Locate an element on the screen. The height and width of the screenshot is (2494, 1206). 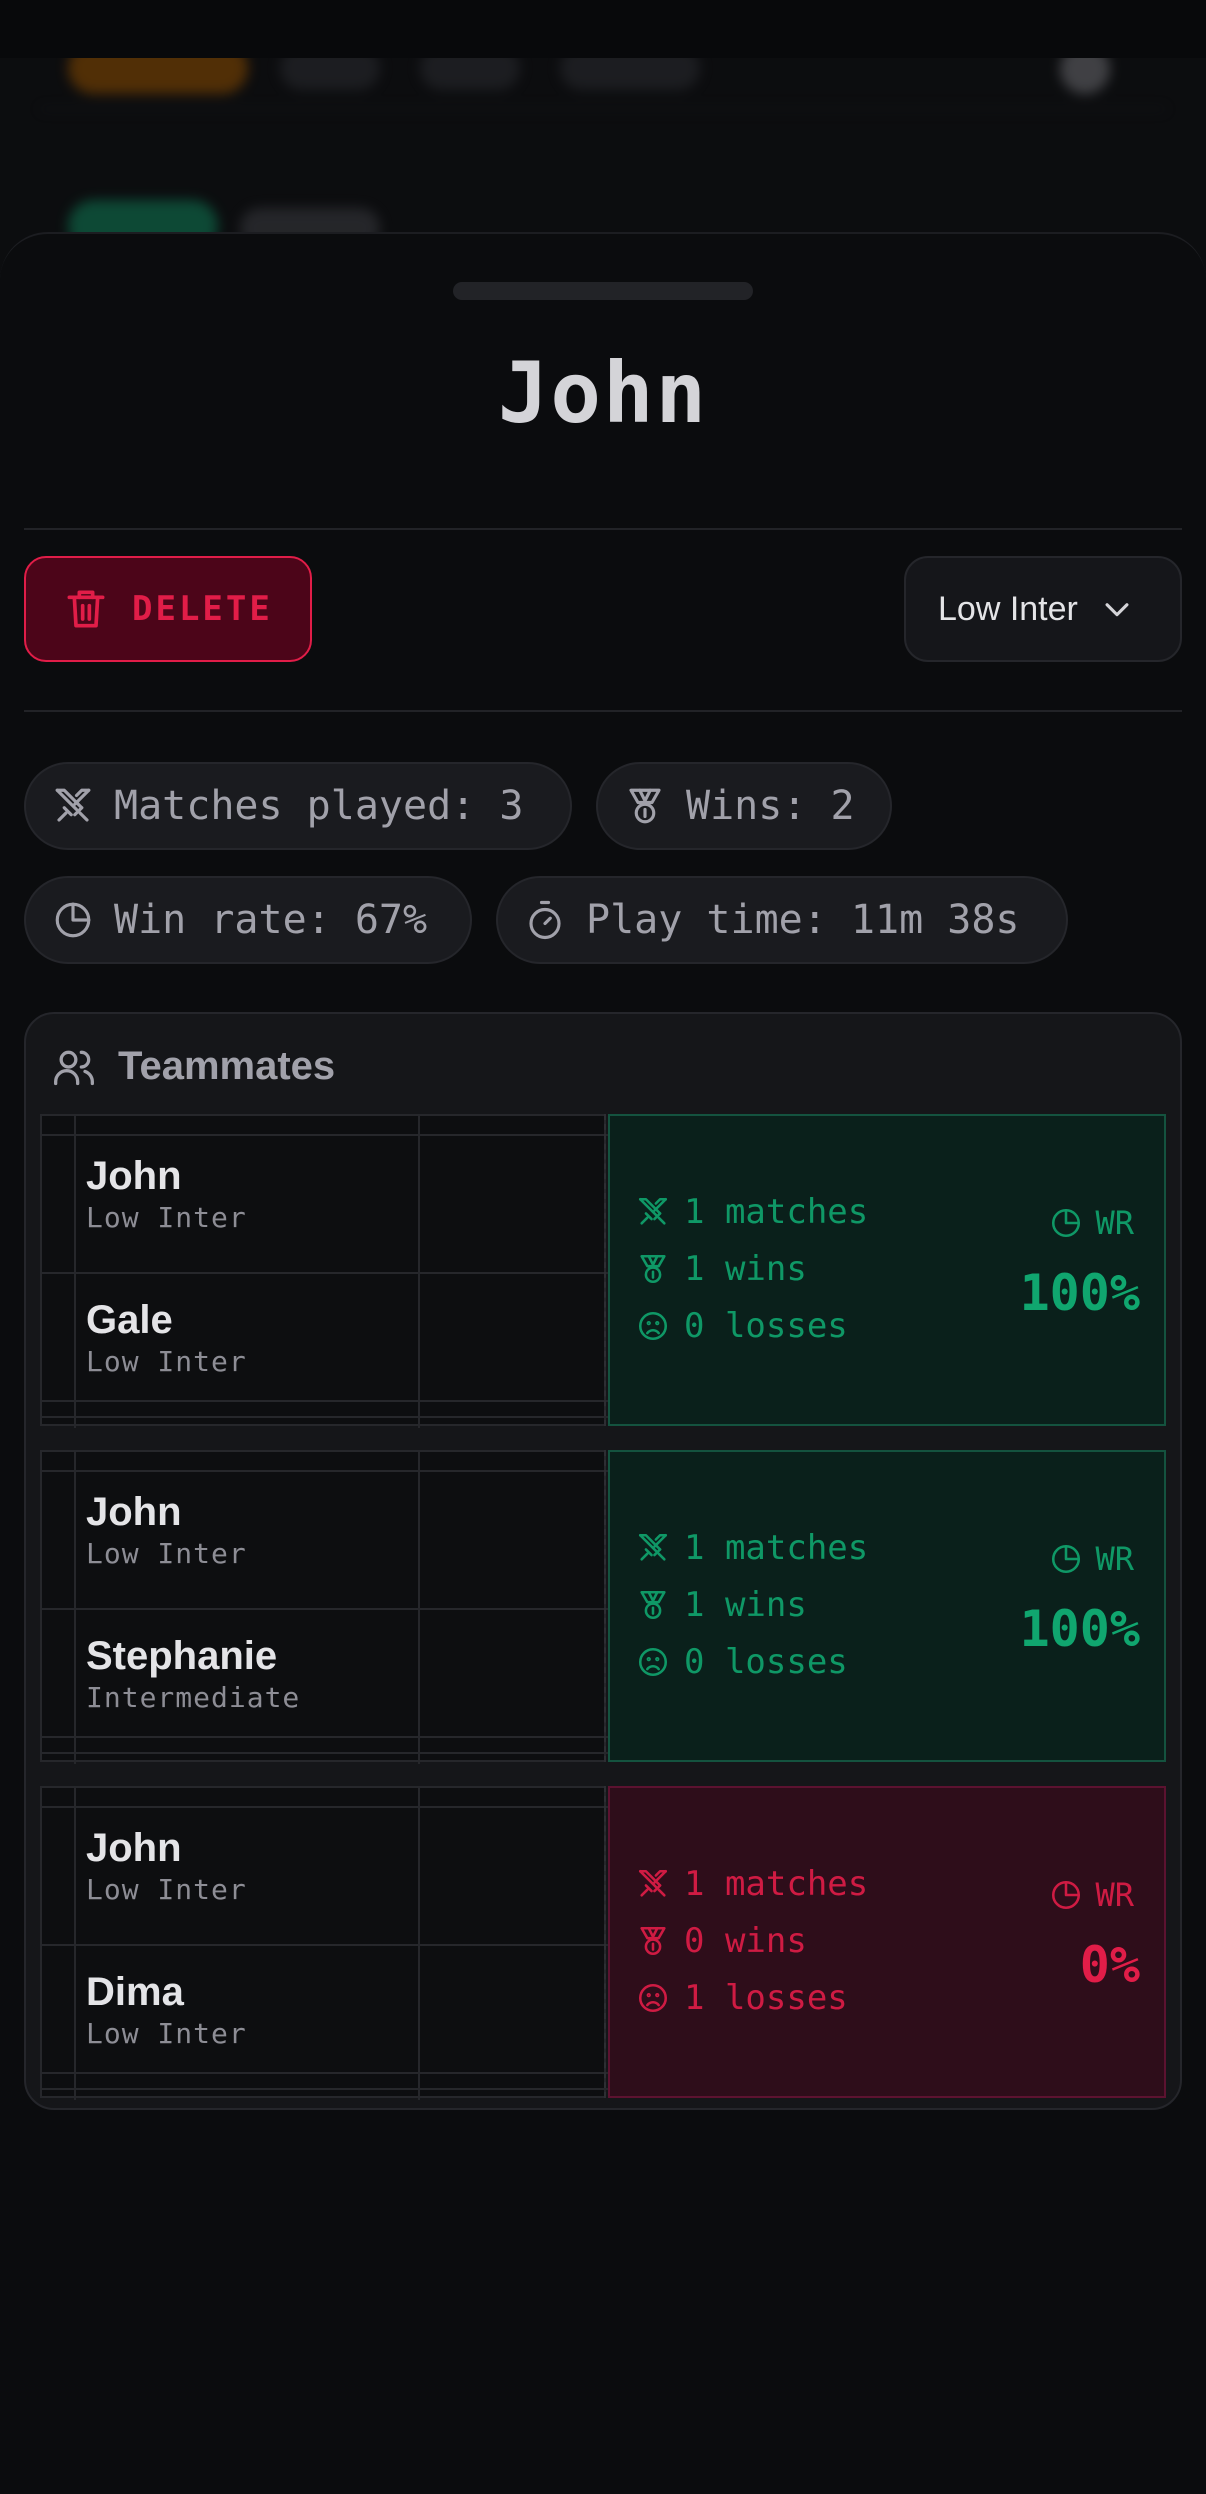
pair-wins: 0 wins is located at coordinates (721, 1941).